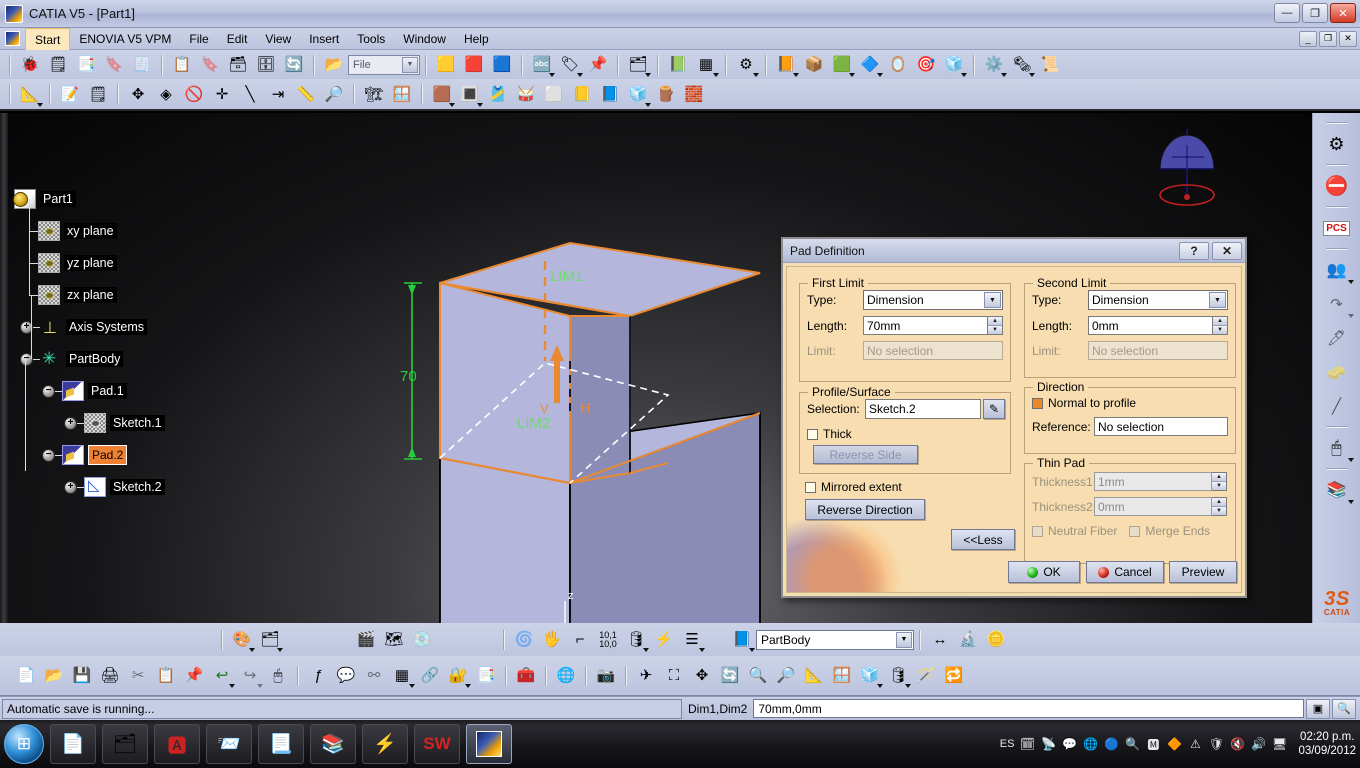  I want to click on normal-view-icon: 📐, so click(814, 675).